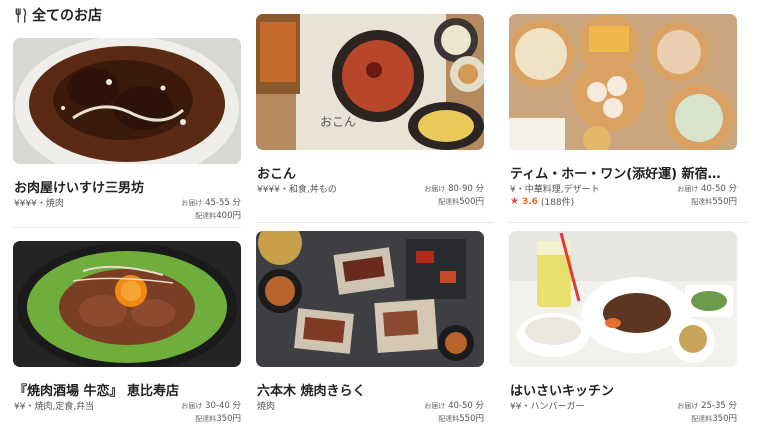 The width and height of the screenshot is (760, 428). Describe the element at coordinates (211, 203) in the screenshot. I see `delivery-time: お届け 45-55 分` at that location.